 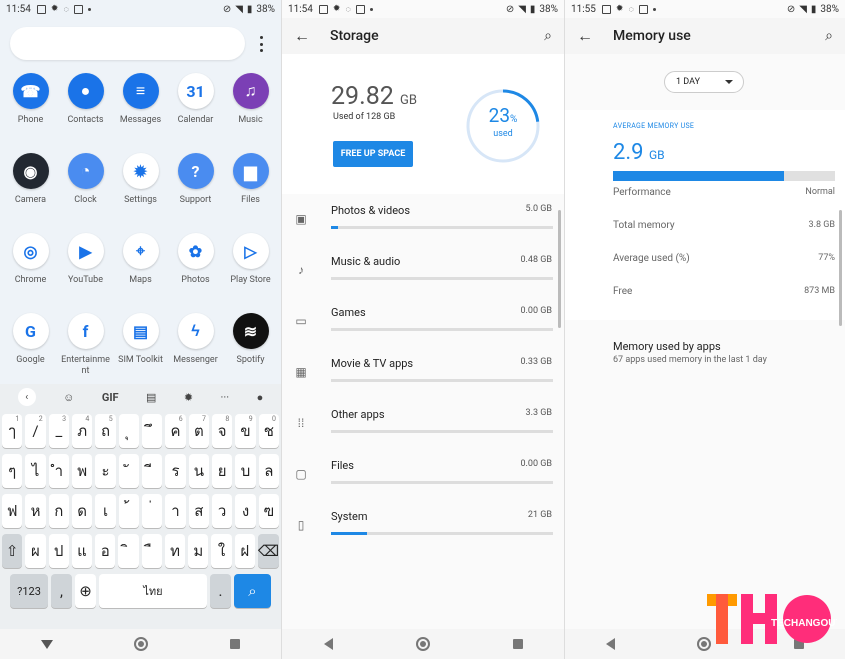 What do you see at coordinates (140, 265) in the screenshot?
I see `app-maps: ⌖ Maps` at bounding box center [140, 265].